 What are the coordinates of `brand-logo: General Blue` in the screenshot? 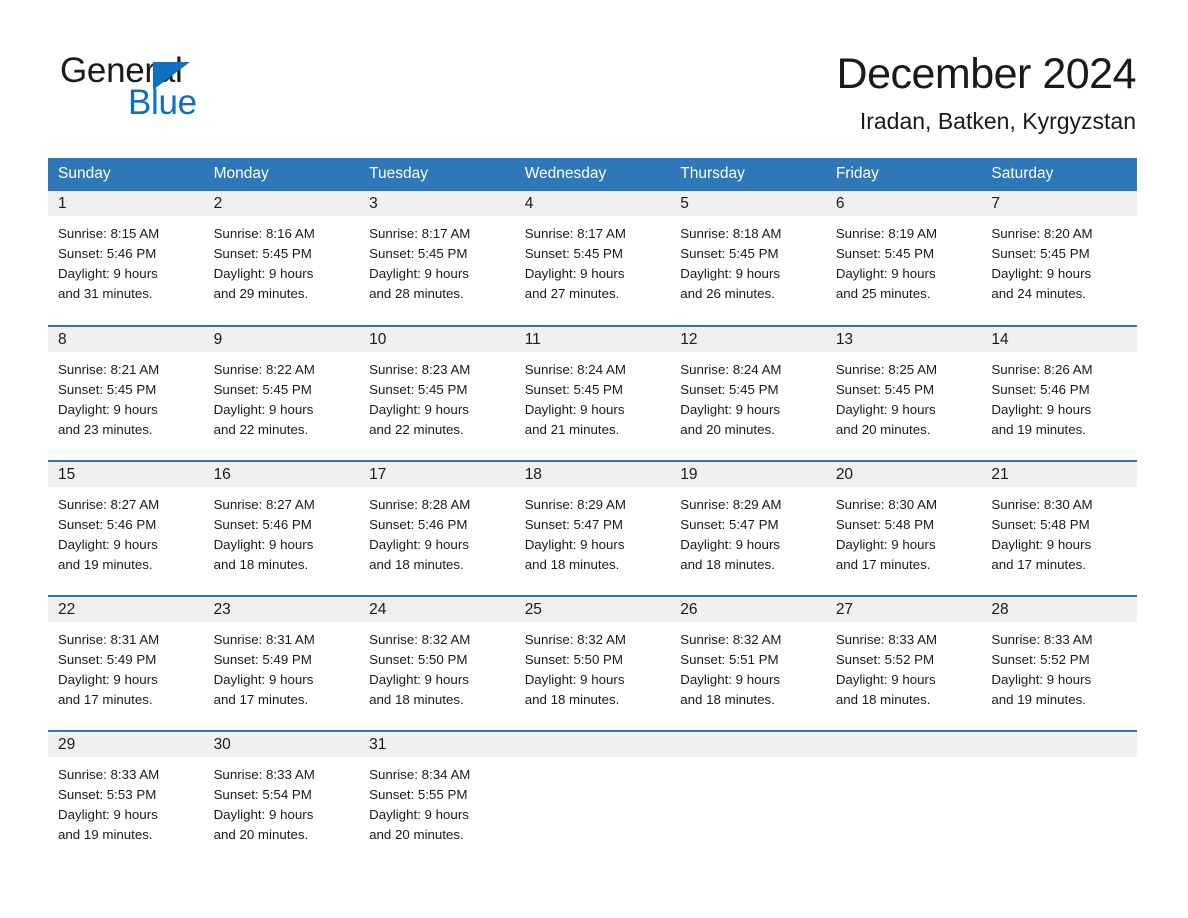 It's located at (190, 87).